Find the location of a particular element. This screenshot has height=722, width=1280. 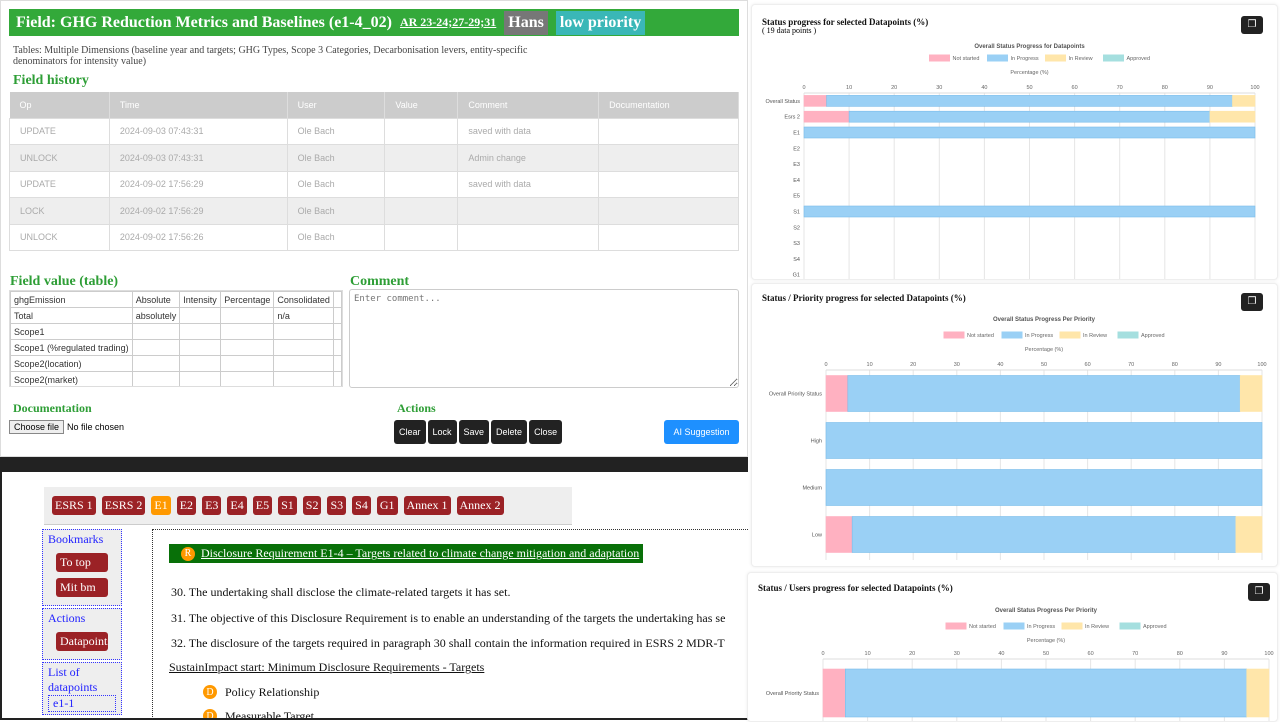

y-tick-label: Overall Status is located at coordinates (782, 102).